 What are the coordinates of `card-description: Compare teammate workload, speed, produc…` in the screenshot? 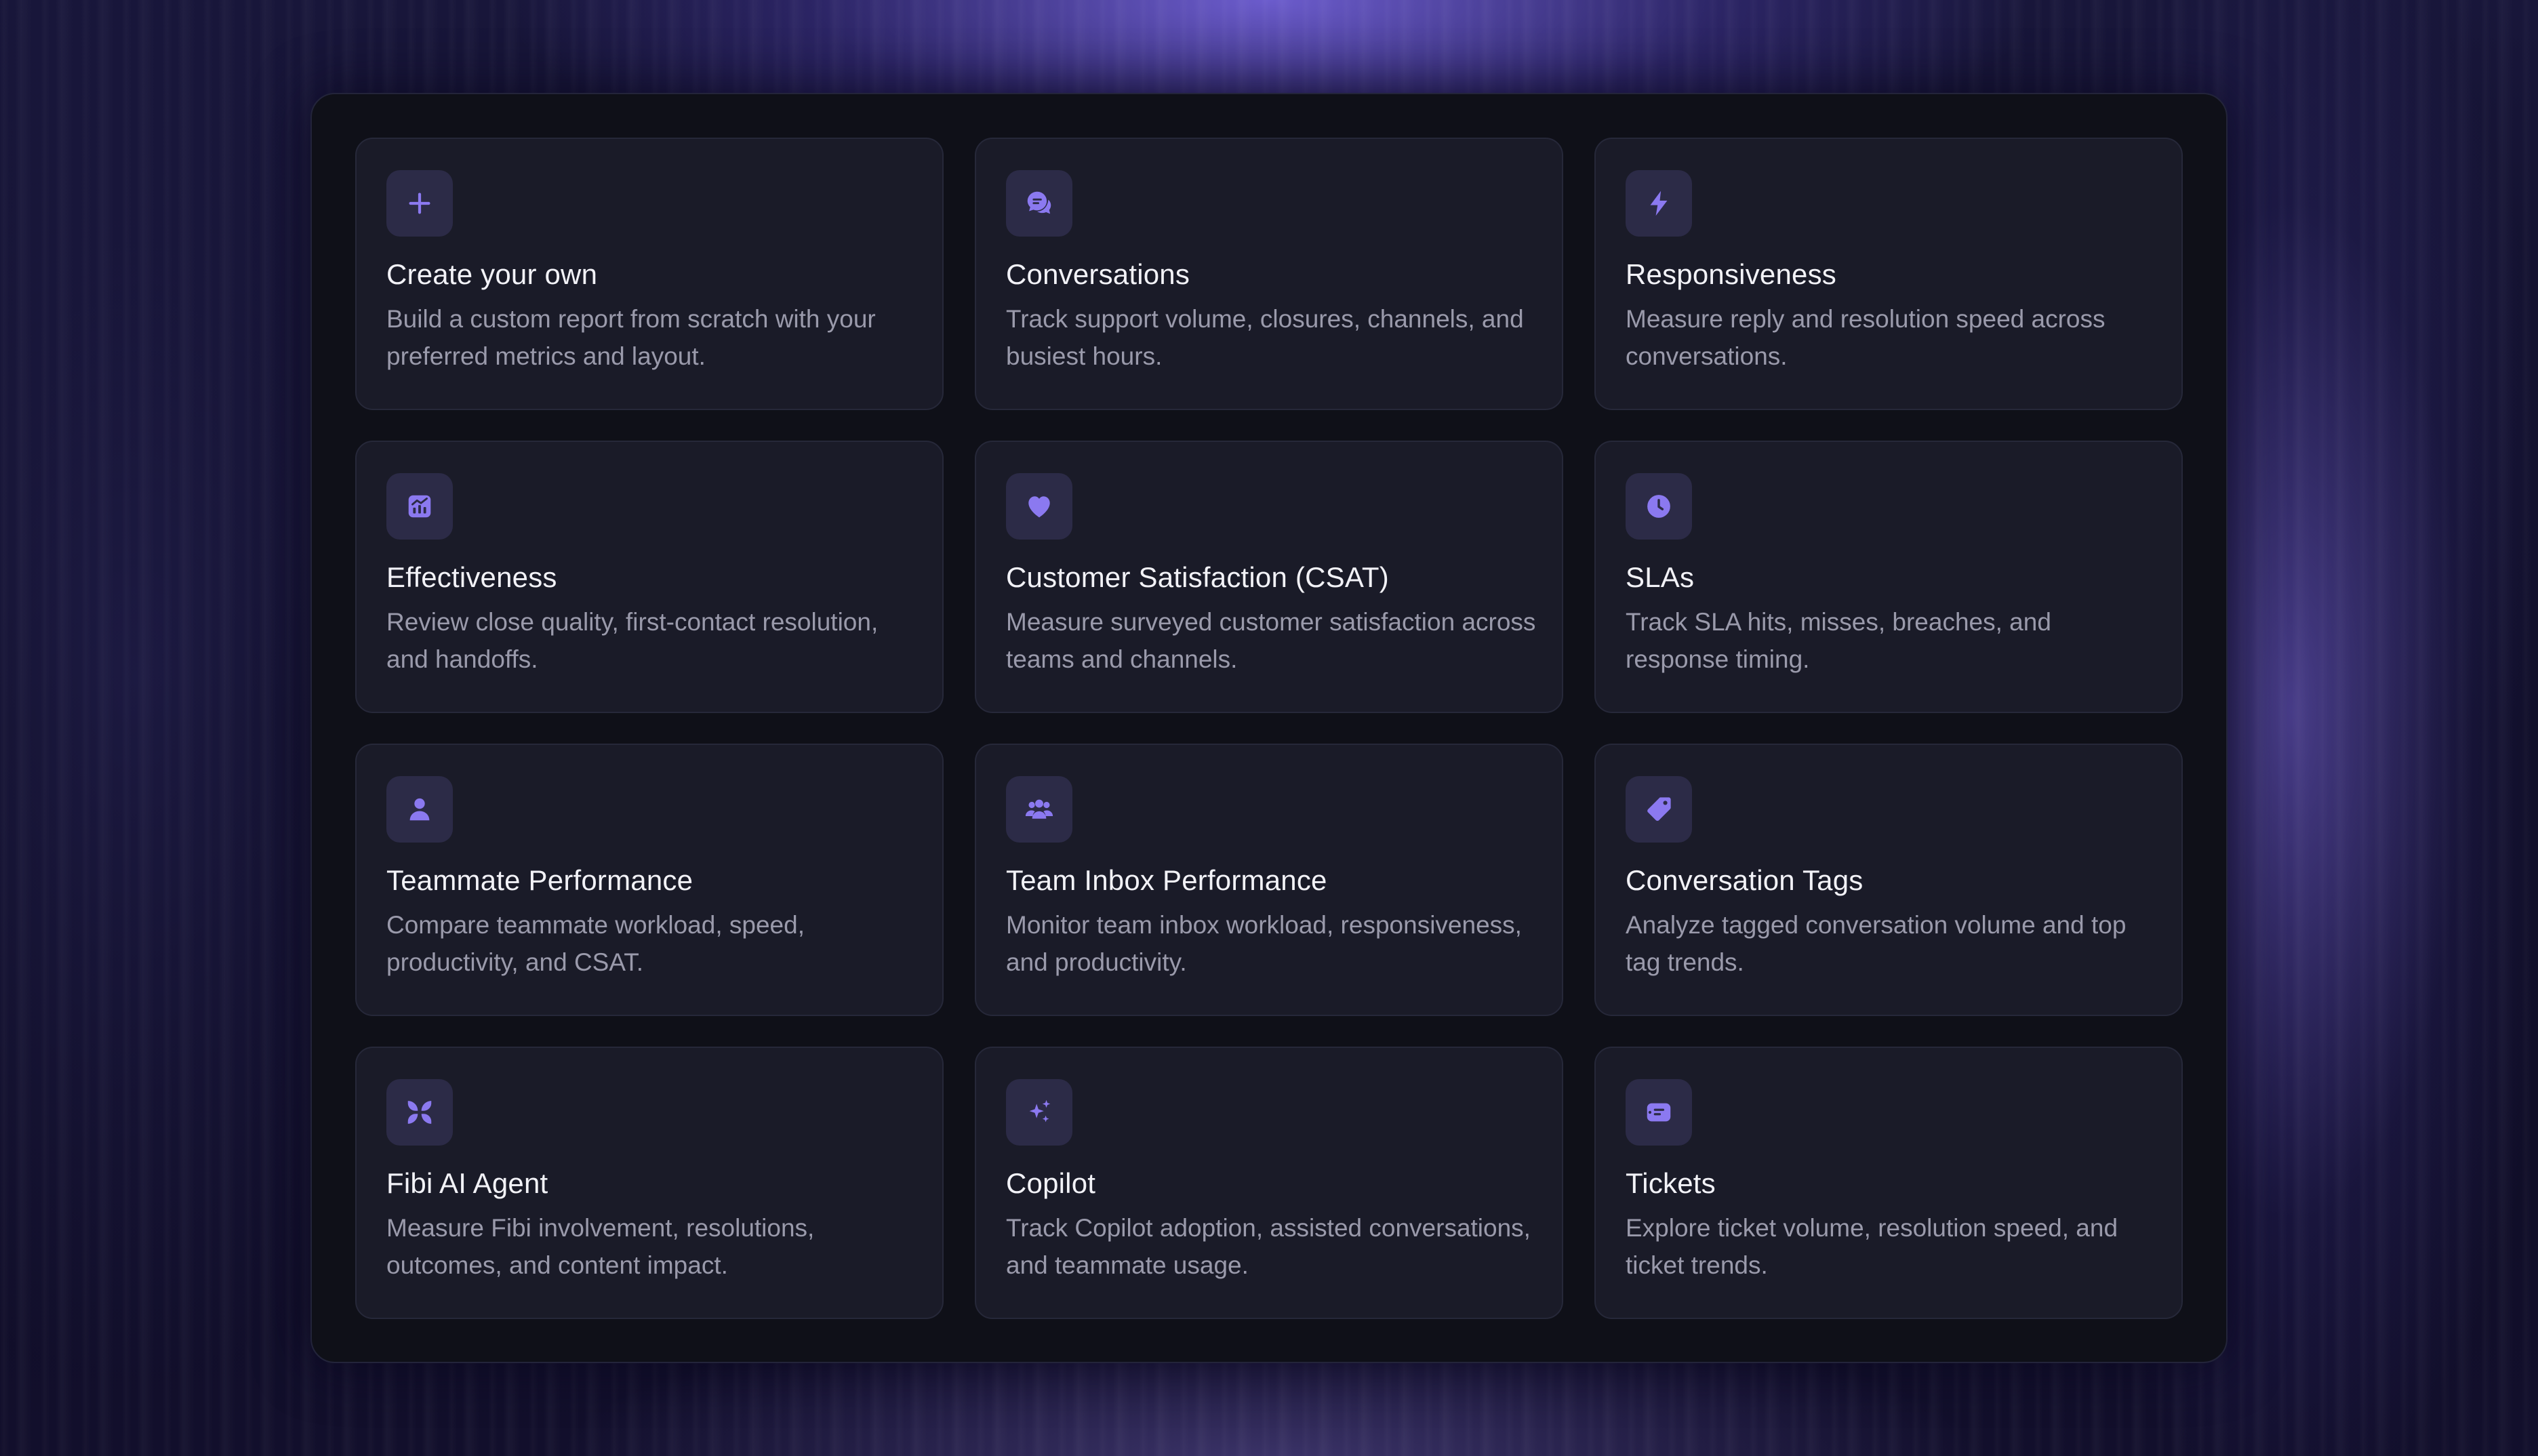 It's located at (595, 943).